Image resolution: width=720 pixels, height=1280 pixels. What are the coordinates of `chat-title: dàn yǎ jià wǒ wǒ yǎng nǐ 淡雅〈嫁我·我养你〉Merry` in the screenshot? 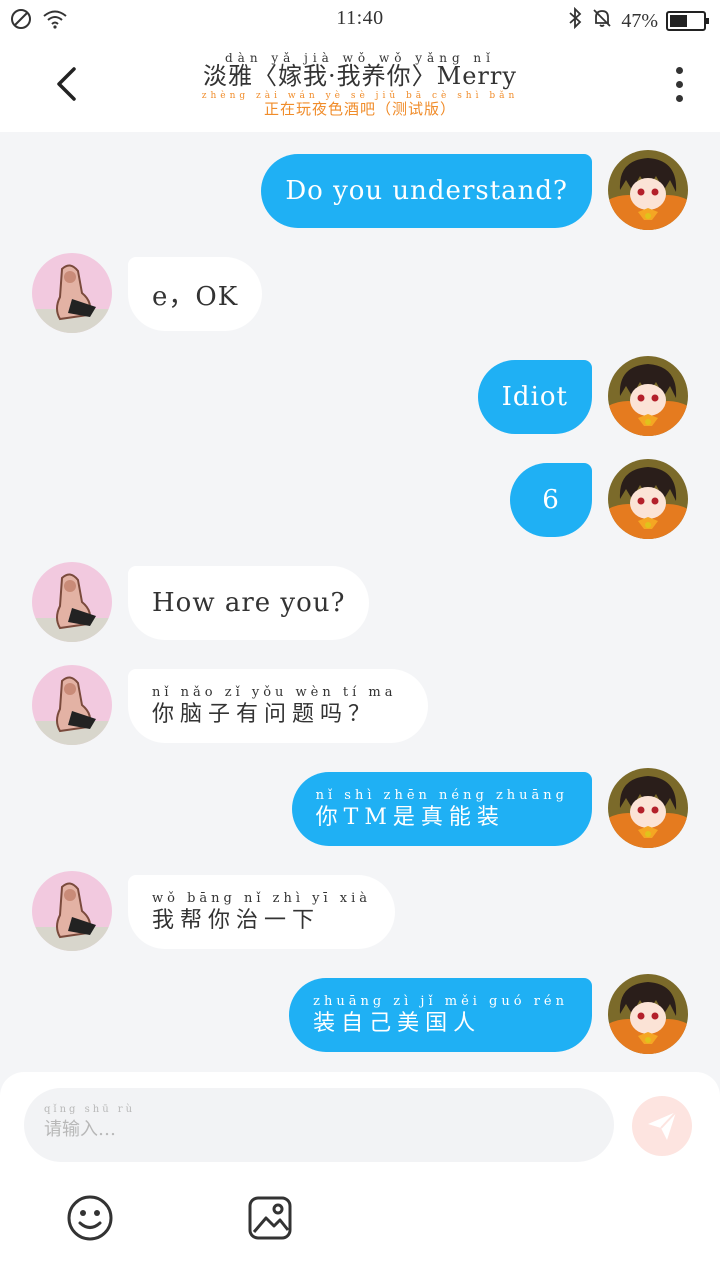 It's located at (360, 71).